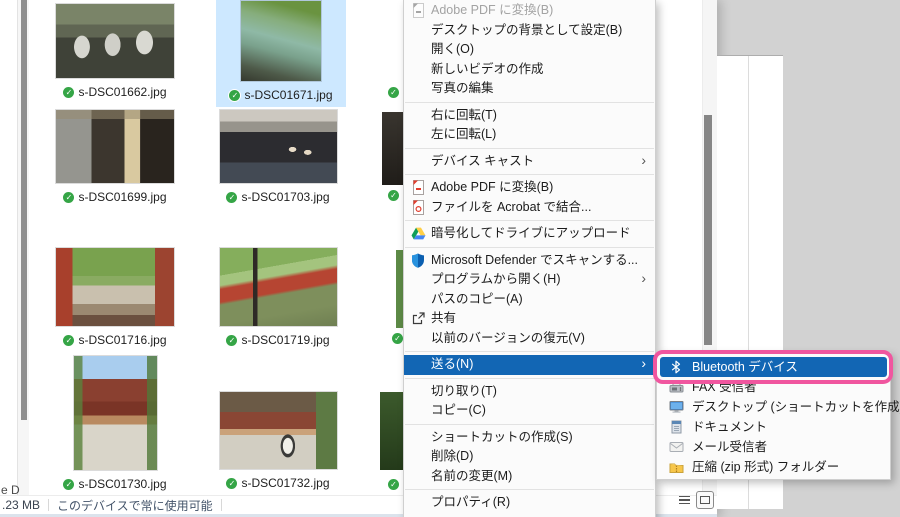 The width and height of the screenshot is (900, 517). I want to click on content-scrollbar-thumb, so click(708, 230).